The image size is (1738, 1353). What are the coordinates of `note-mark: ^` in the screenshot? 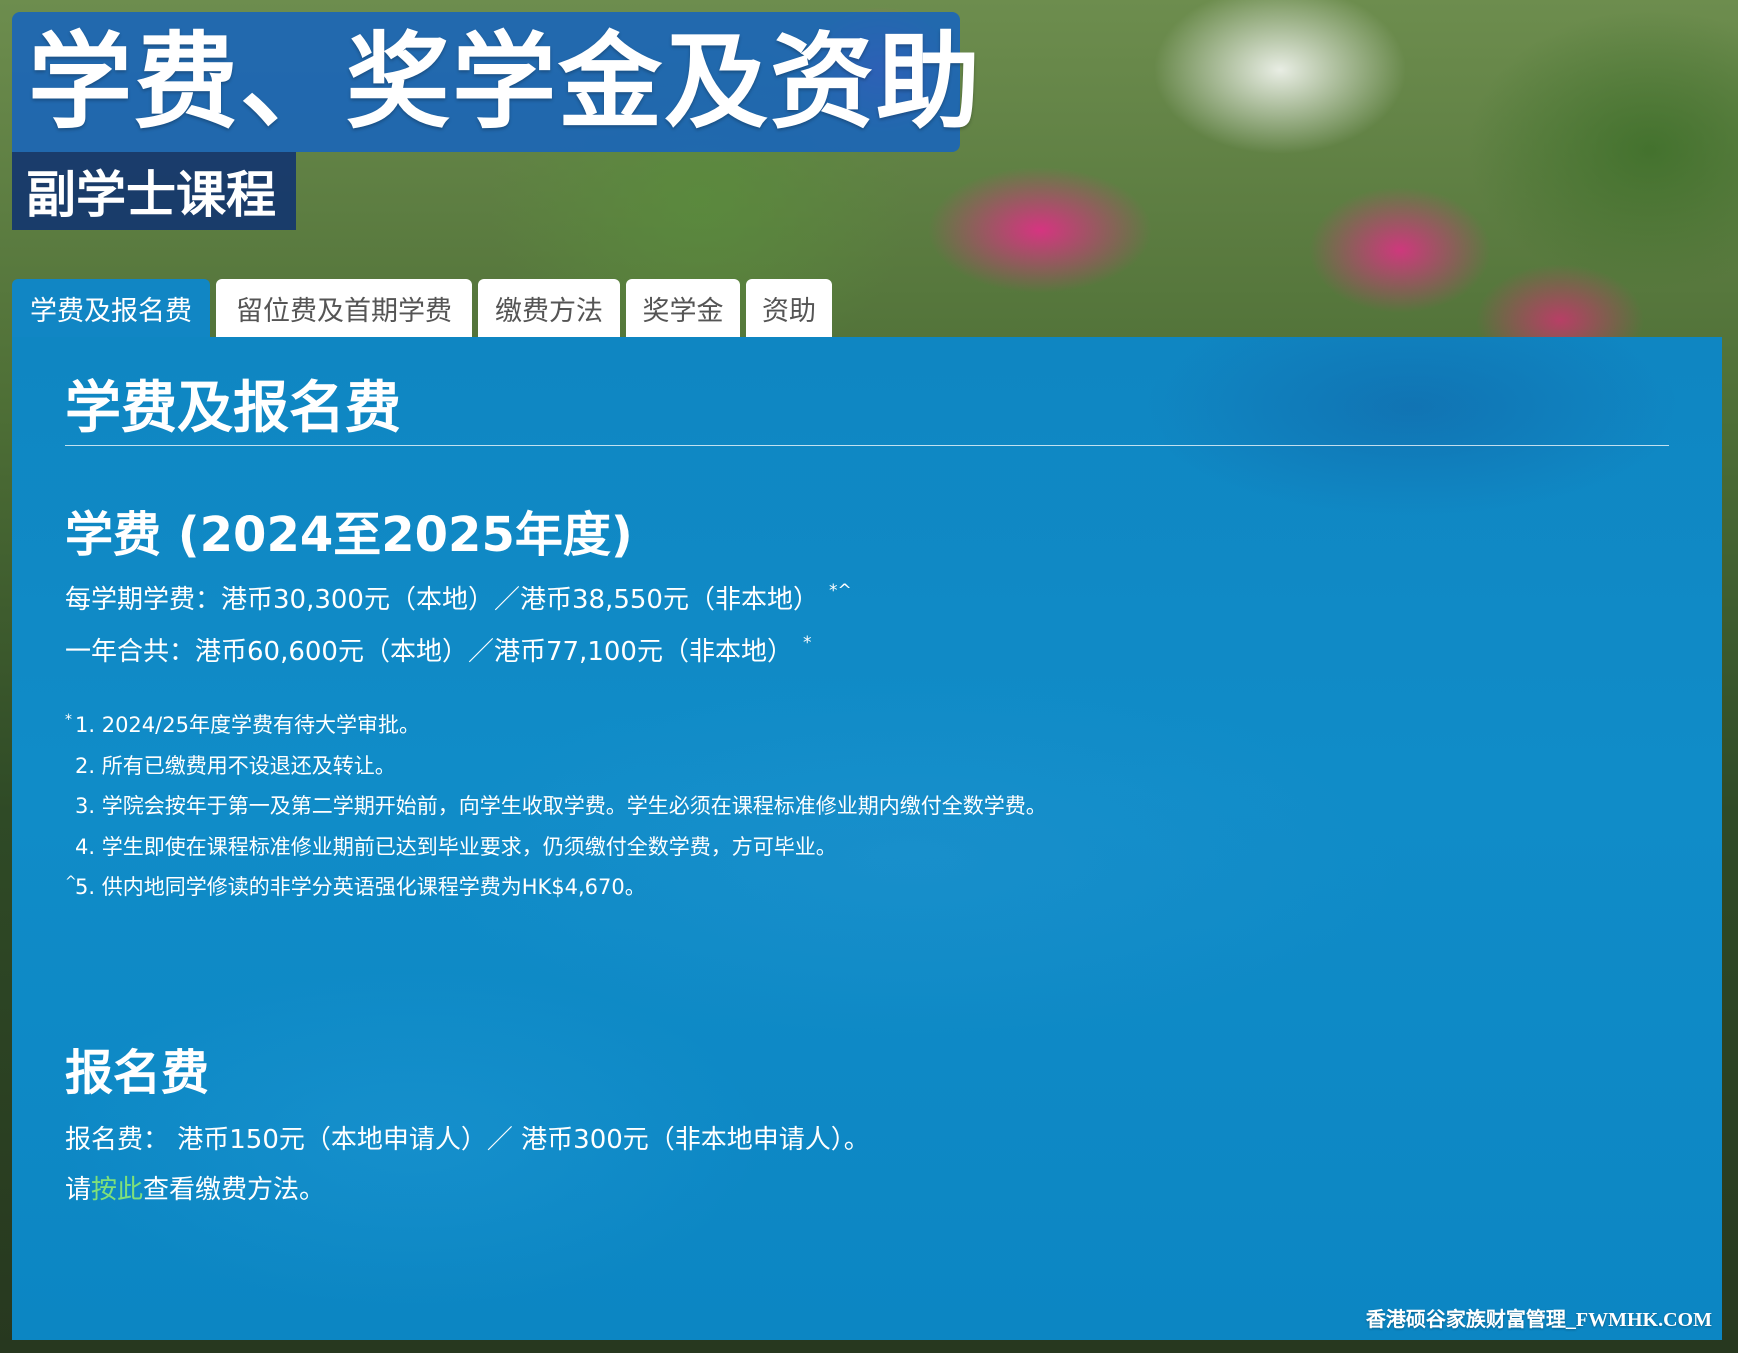 It's located at (71, 882).